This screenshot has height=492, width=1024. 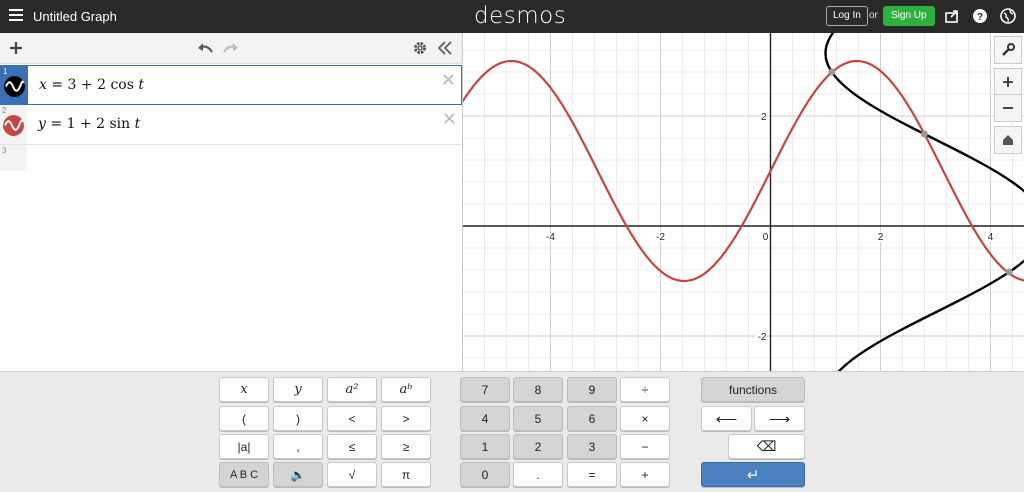 I want to click on expression-gutter: 2, so click(x=13, y=124).